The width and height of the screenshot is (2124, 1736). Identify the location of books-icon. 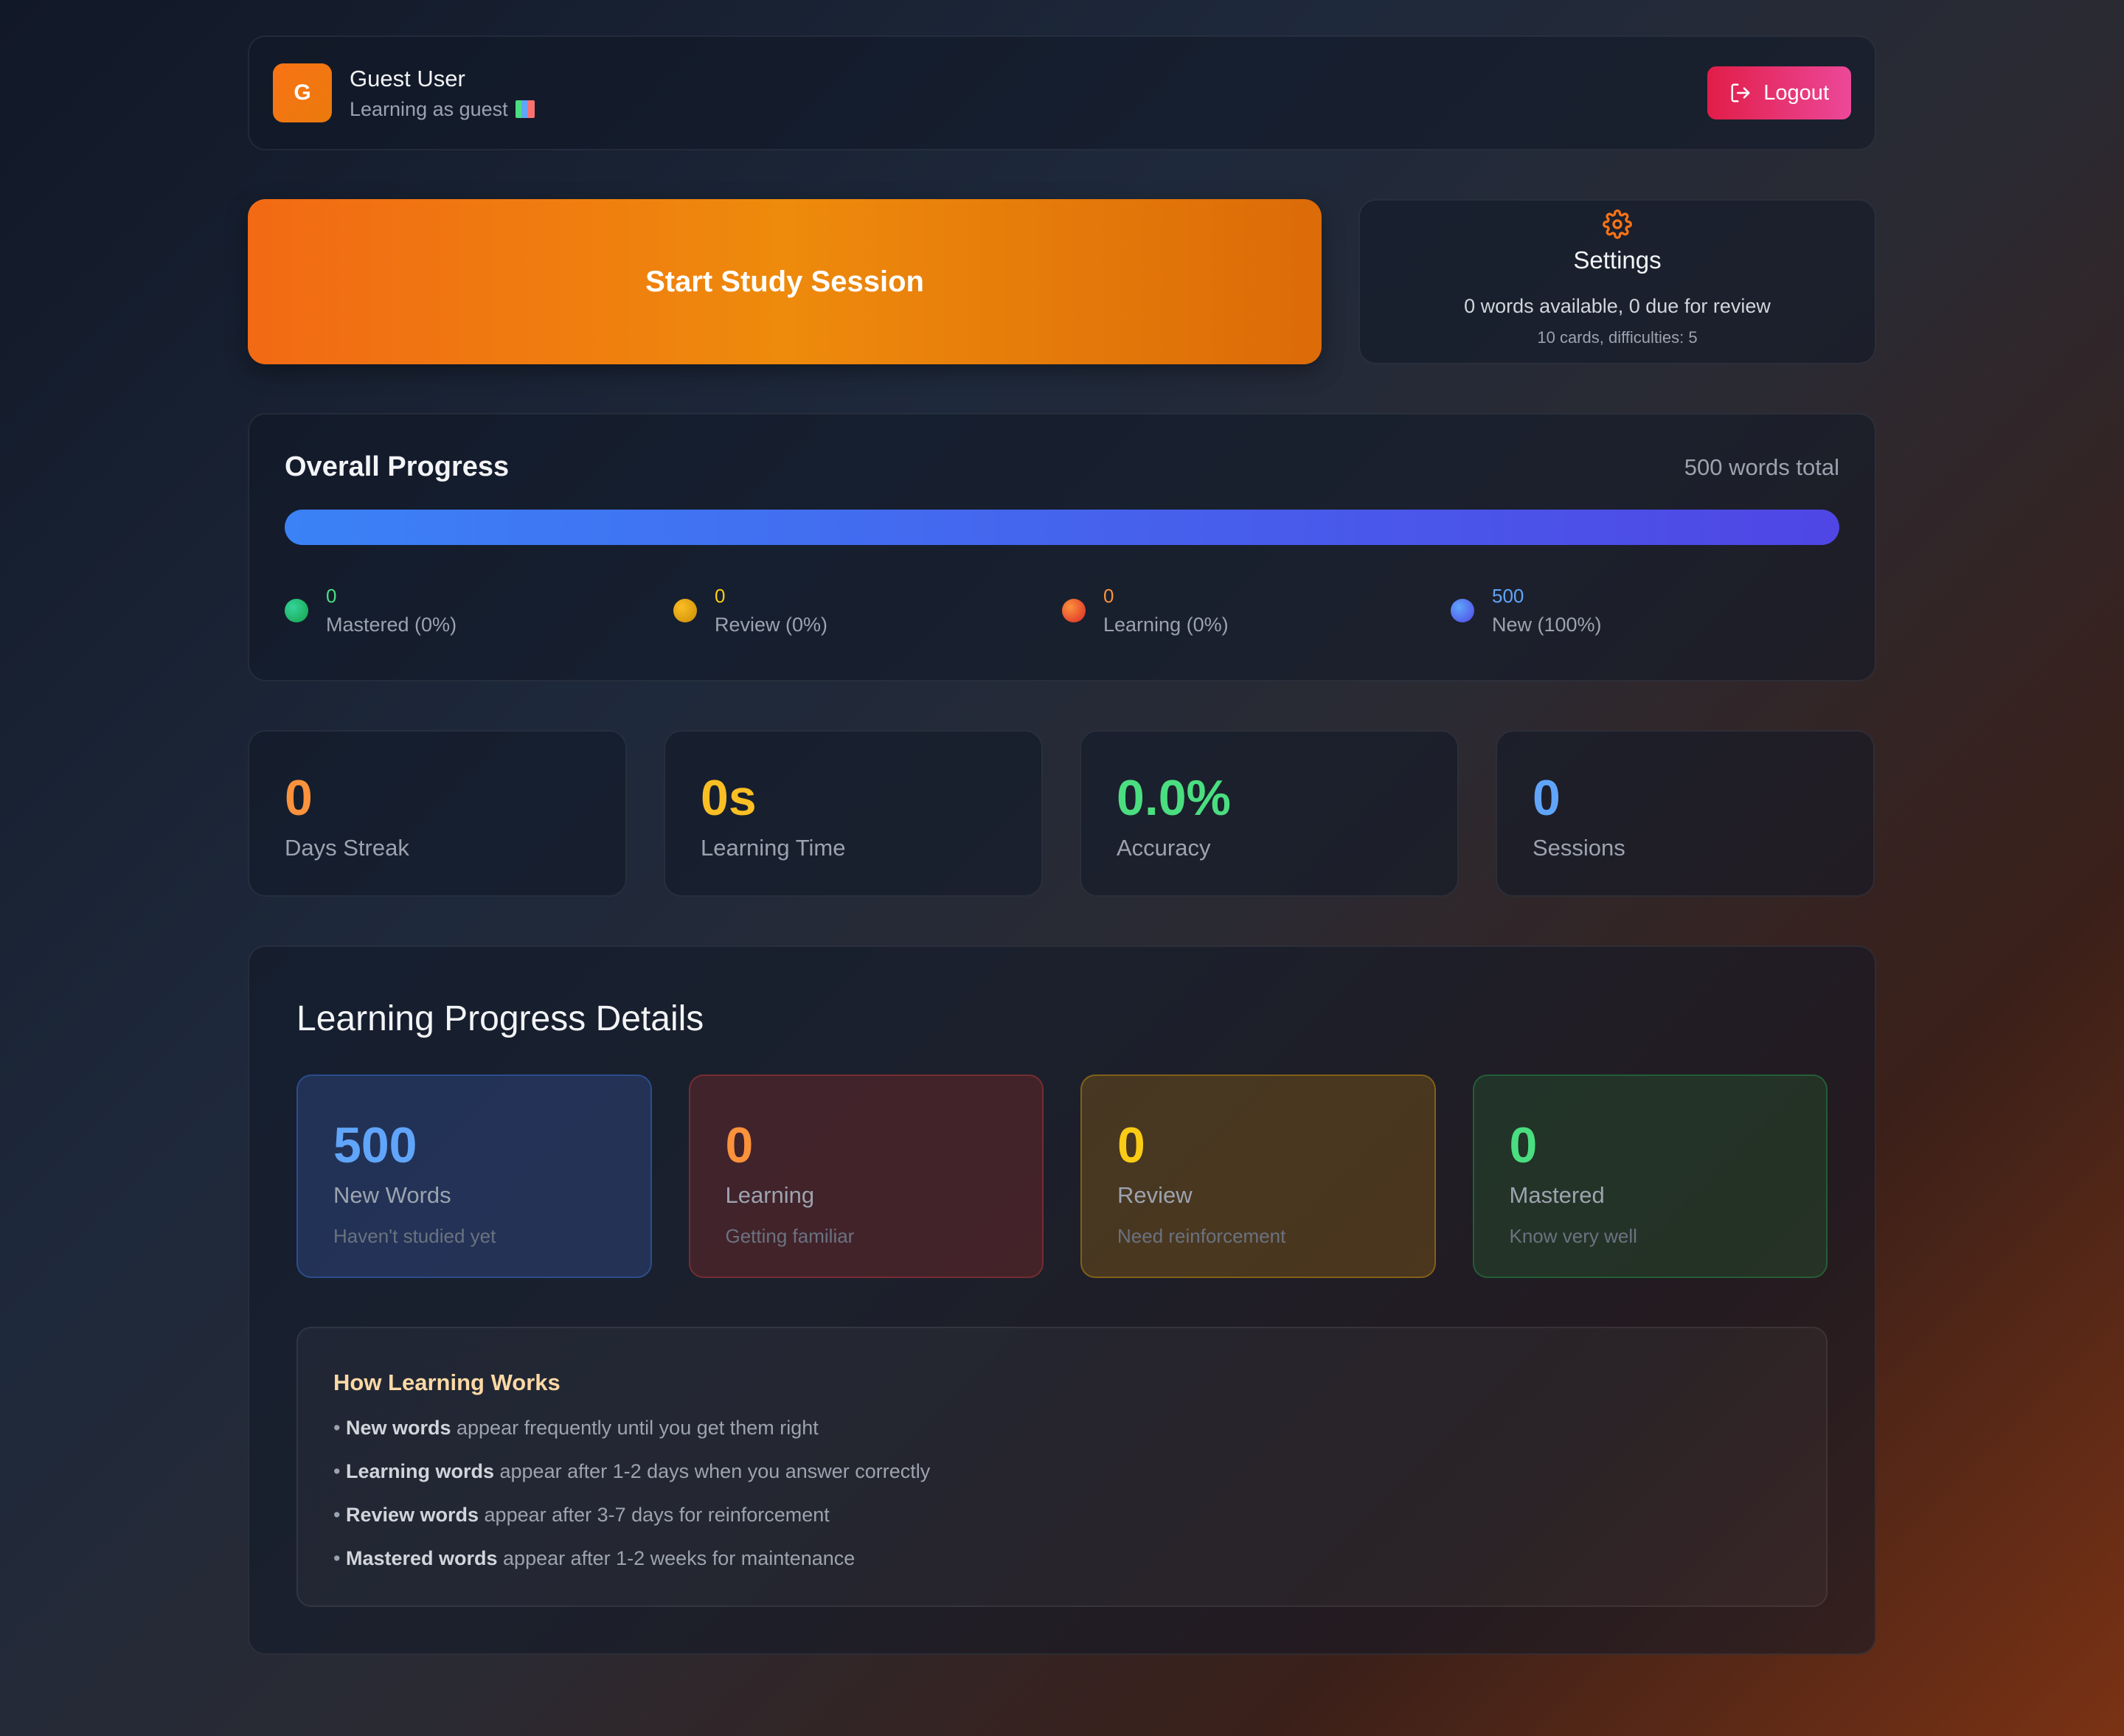
(525, 109).